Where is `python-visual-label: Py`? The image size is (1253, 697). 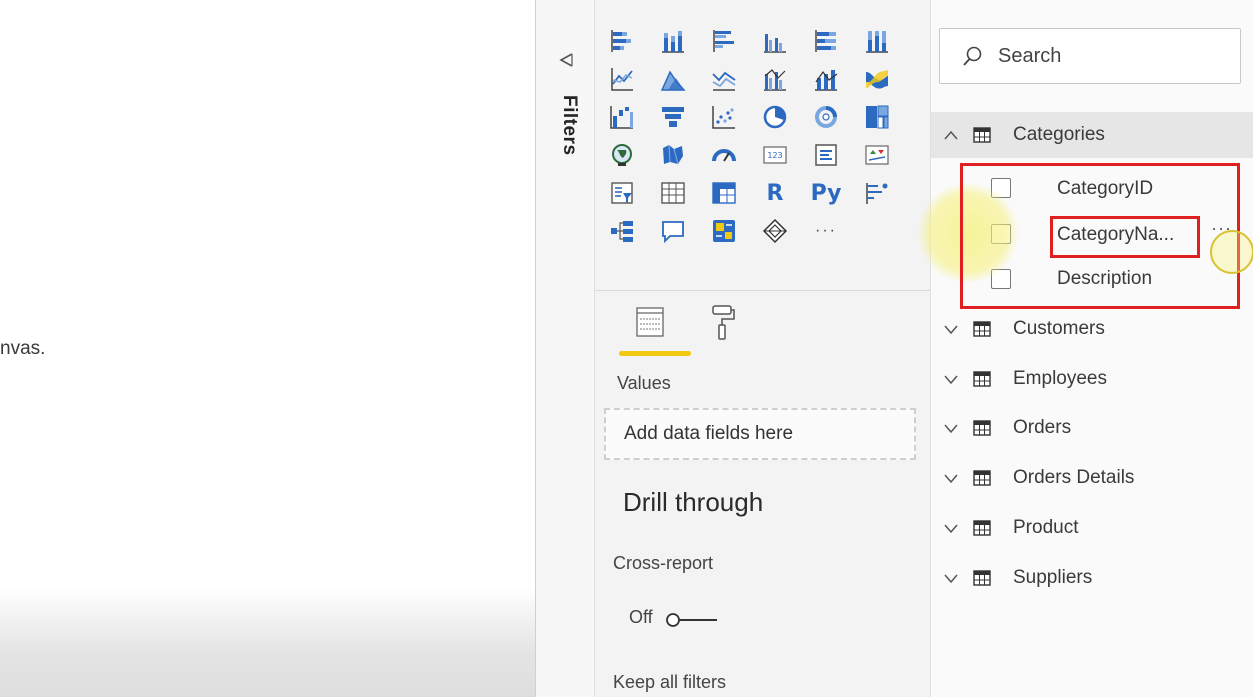 python-visual-label: Py is located at coordinates (826, 193).